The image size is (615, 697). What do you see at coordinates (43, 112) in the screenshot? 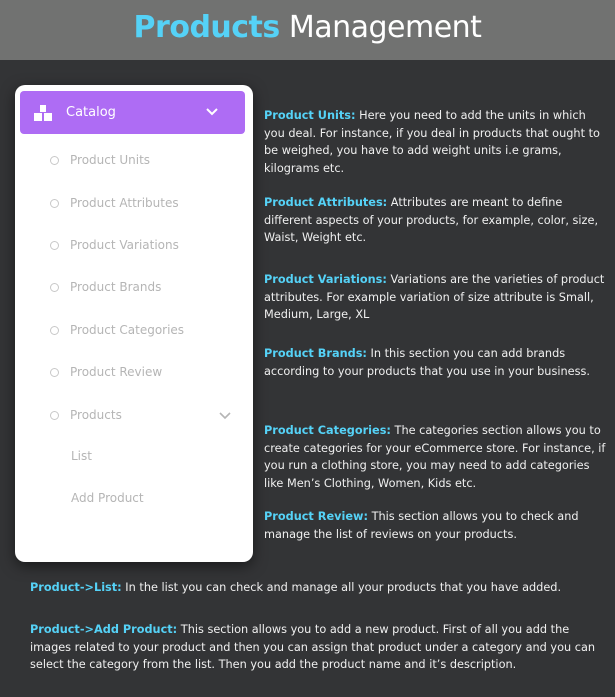
I see `boxes-icon` at bounding box center [43, 112].